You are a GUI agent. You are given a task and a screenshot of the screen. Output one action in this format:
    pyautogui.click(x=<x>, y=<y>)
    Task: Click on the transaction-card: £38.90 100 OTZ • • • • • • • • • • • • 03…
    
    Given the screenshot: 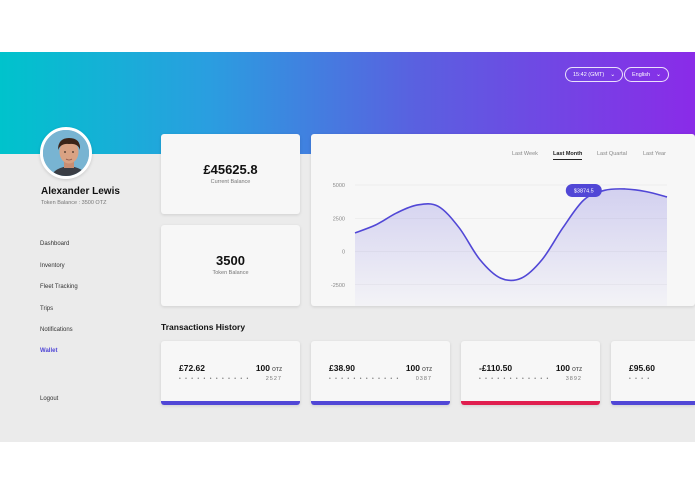 What is the action you would take?
    pyautogui.click(x=380, y=373)
    